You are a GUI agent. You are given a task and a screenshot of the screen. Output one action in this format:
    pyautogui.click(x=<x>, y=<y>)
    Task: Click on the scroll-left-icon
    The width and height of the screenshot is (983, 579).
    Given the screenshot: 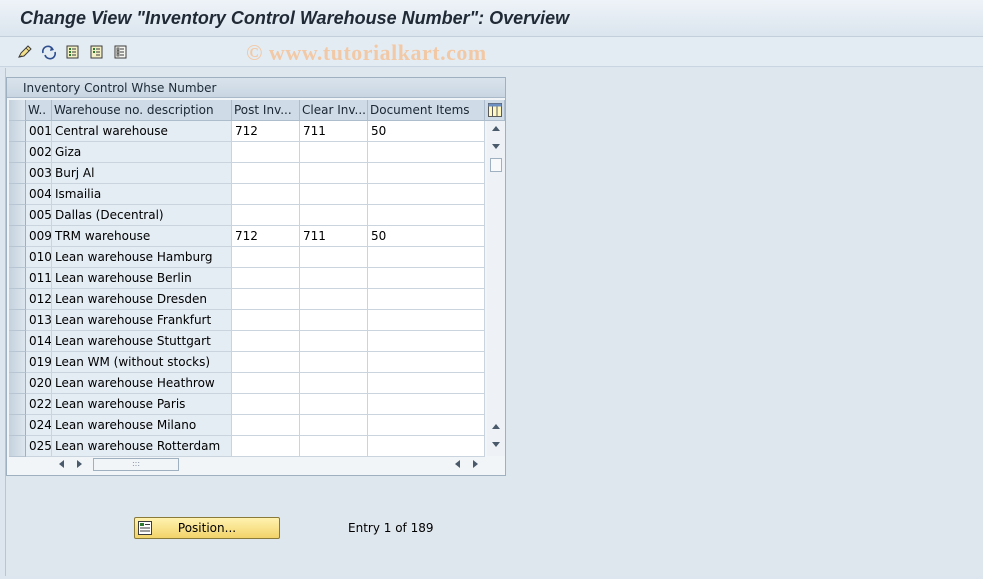 What is the action you would take?
    pyautogui.click(x=61, y=464)
    